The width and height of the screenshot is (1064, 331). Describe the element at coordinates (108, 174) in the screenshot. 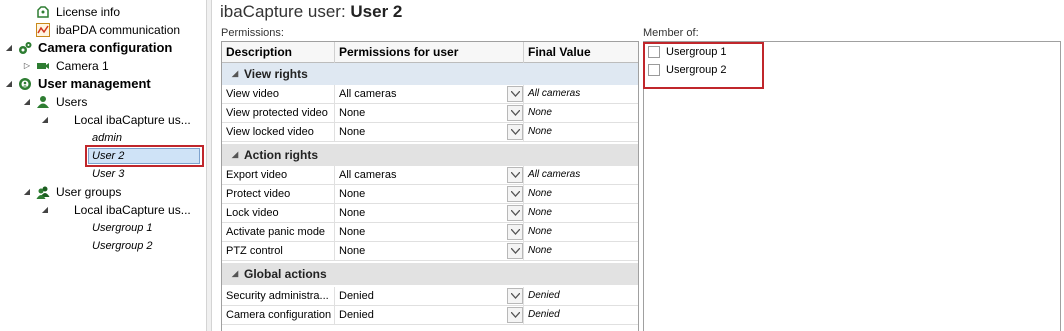

I see `tree-item-user-3: User 3` at that location.